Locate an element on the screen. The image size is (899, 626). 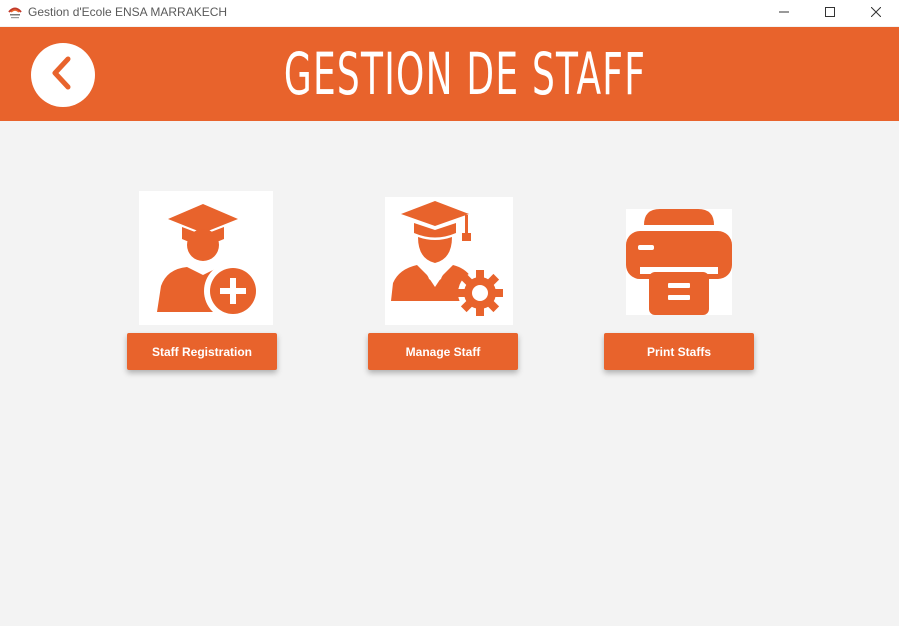
window-title: Gestion d'Ecole ENSA MARRAKECH is located at coordinates (128, 12).